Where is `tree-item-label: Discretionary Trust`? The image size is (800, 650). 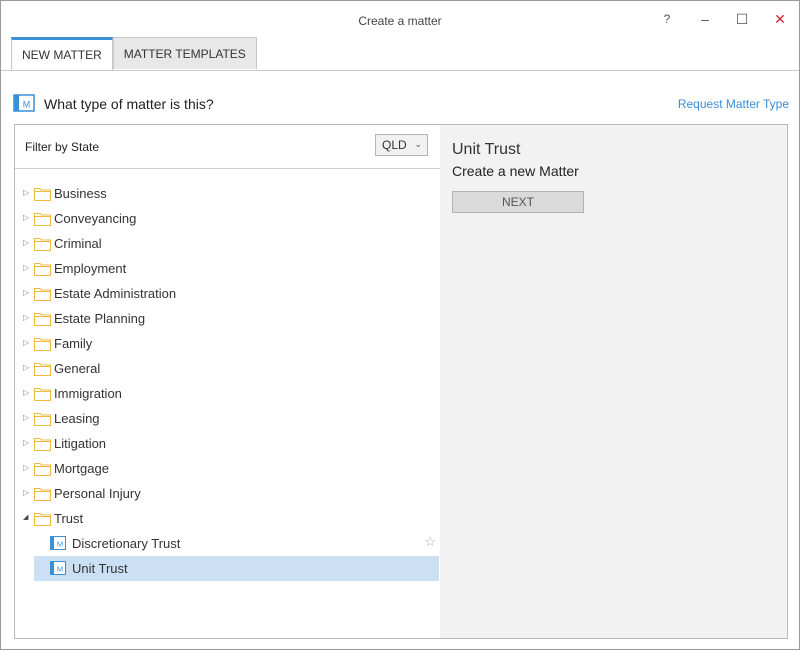 tree-item-label: Discretionary Trust is located at coordinates (126, 543).